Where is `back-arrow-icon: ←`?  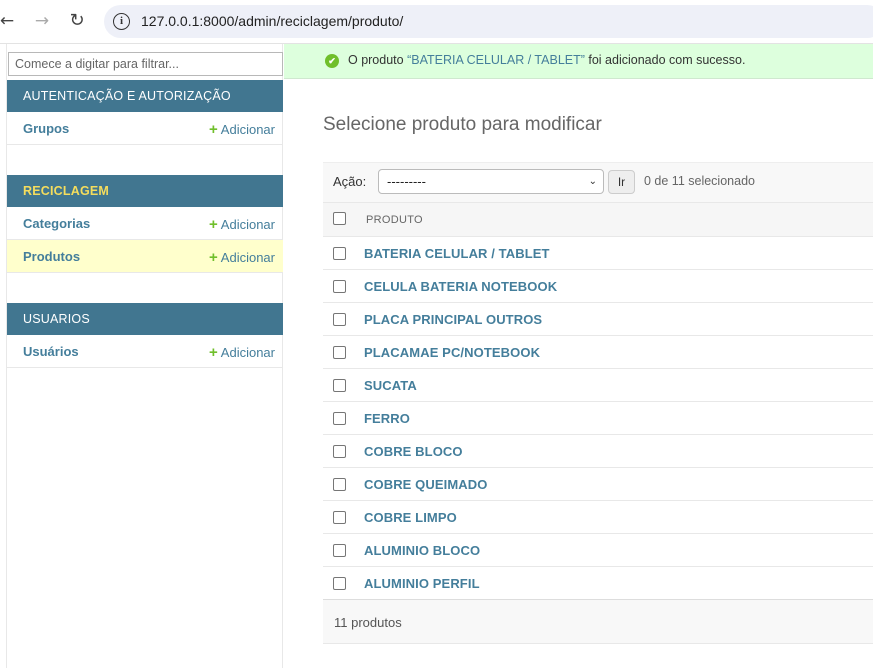
back-arrow-icon: ← is located at coordinates (9, 21).